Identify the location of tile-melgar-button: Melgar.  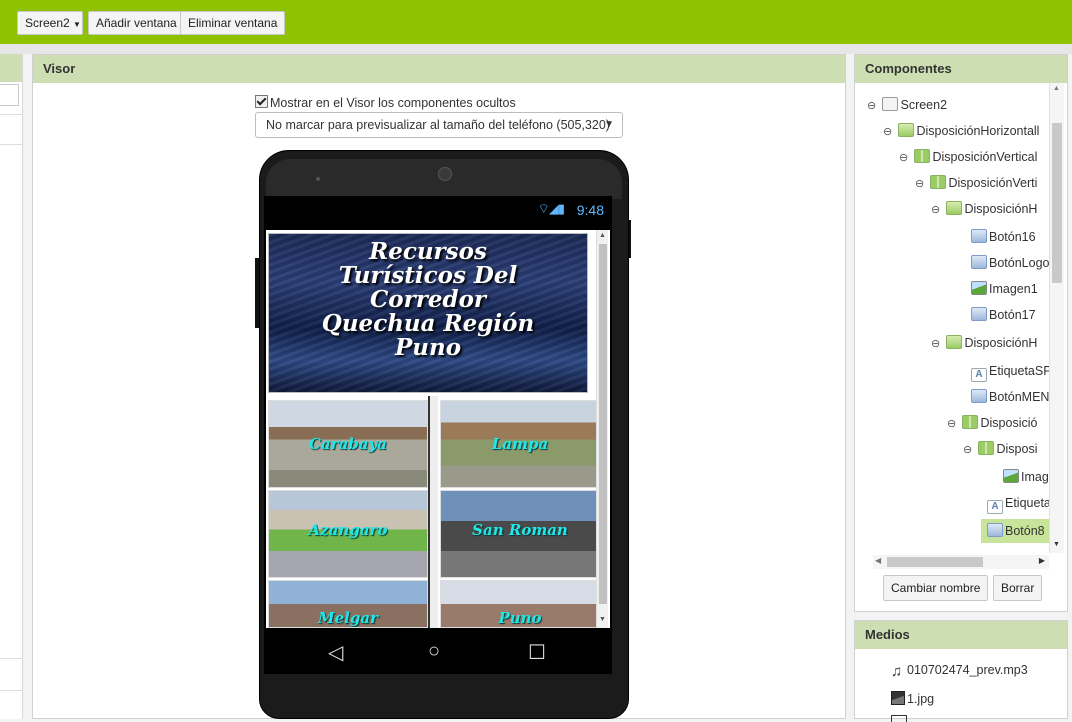
(348, 604).